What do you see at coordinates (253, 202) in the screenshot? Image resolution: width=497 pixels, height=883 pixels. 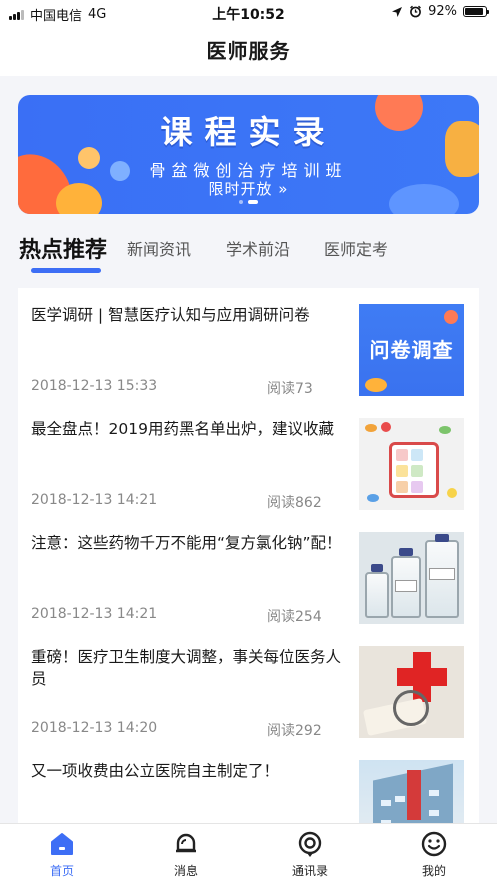 I see `page-dot-active` at bounding box center [253, 202].